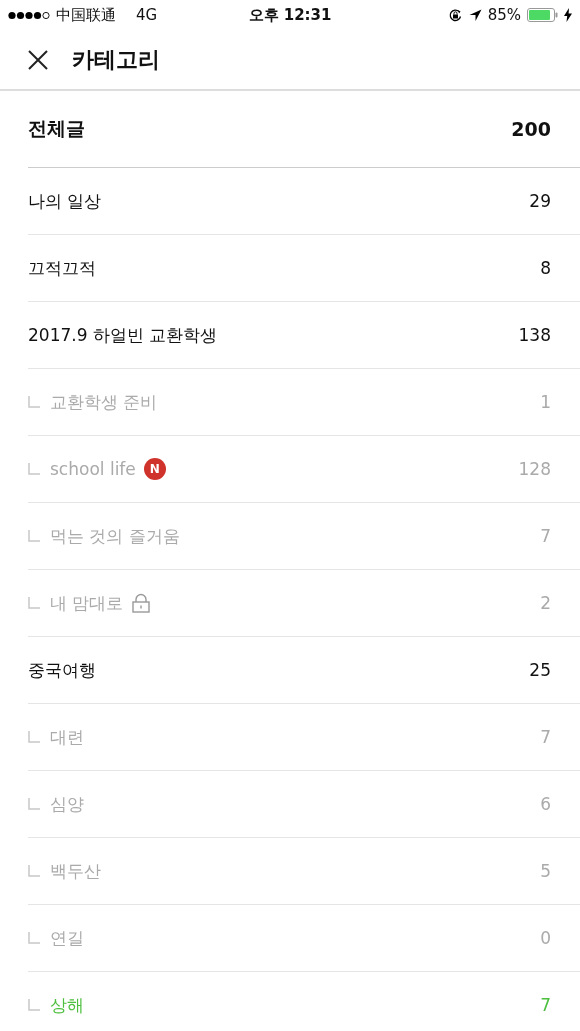 The width and height of the screenshot is (580, 1031). I want to click on battery-percent: 85%, so click(504, 15).